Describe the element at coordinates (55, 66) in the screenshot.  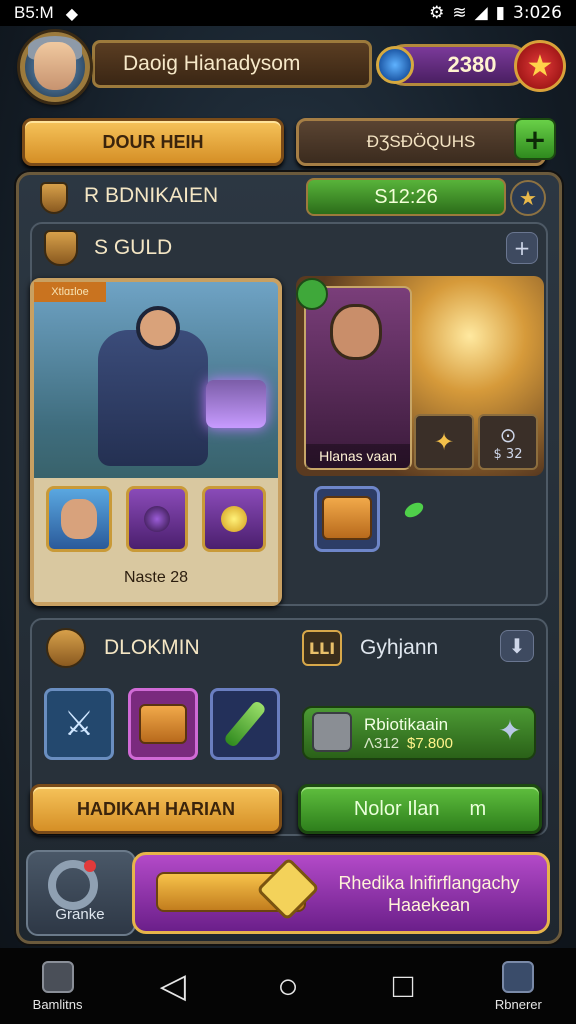
I see `avatar-face` at that location.